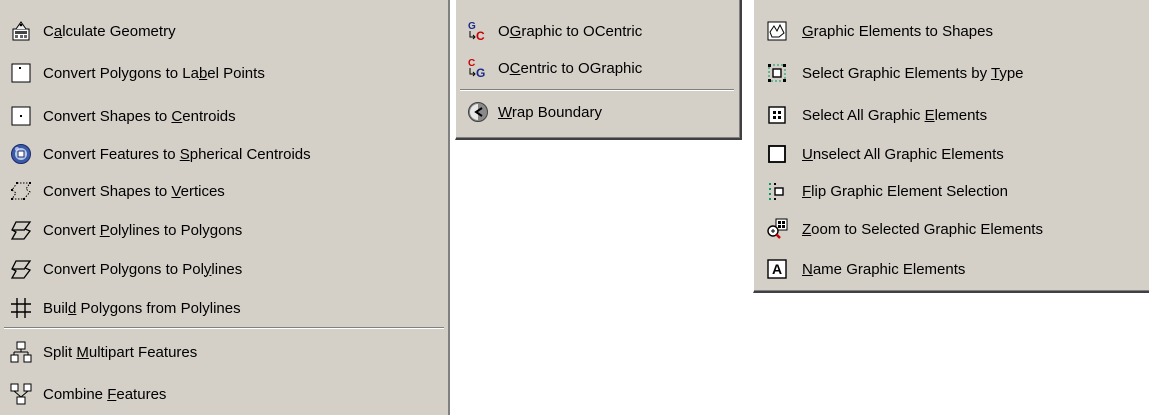 Image resolution: width=1149 pixels, height=415 pixels. I want to click on label-points-icon, so click(21, 73).